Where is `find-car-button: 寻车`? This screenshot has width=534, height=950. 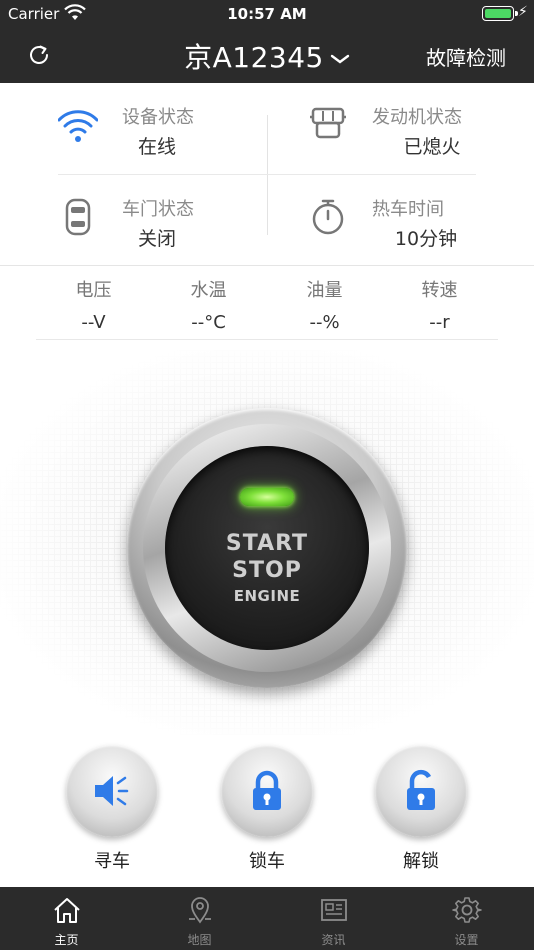 find-car-button: 寻车 is located at coordinates (112, 810).